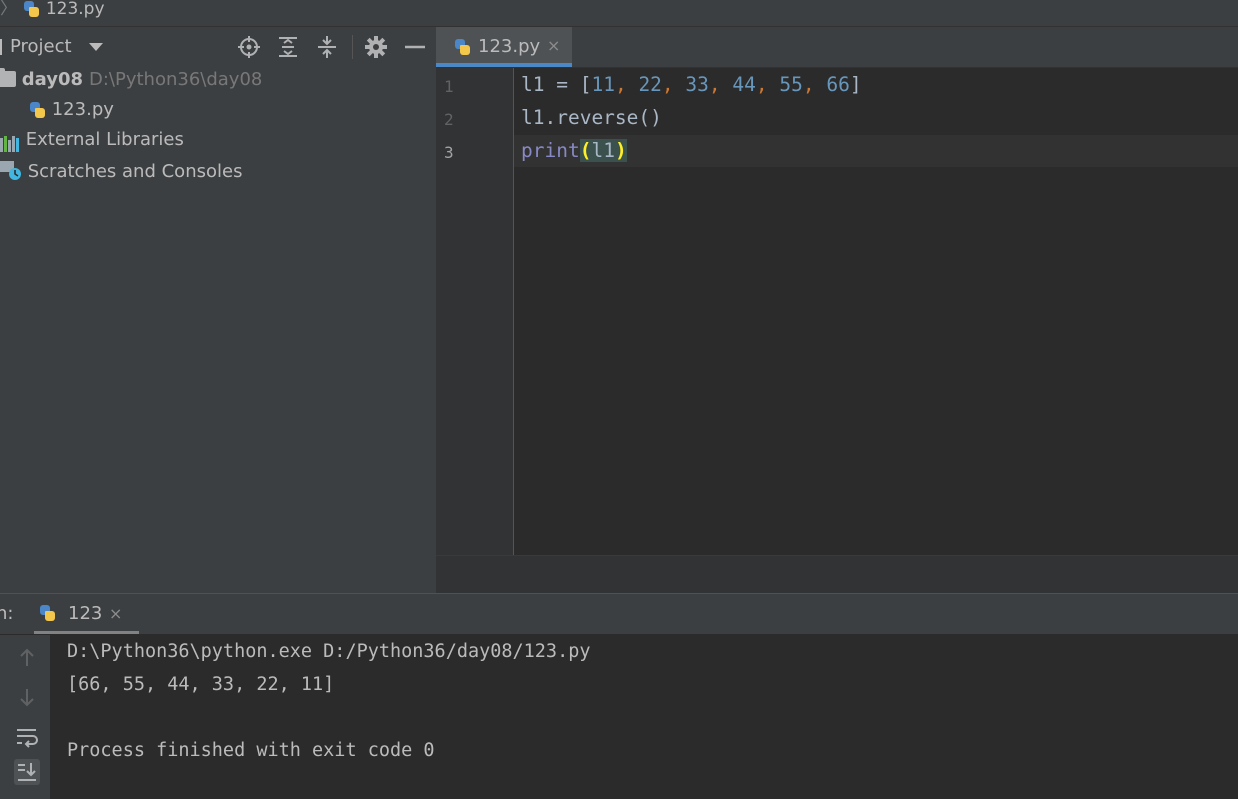  Describe the element at coordinates (10, 141) in the screenshot. I see `libraries-icon` at that location.